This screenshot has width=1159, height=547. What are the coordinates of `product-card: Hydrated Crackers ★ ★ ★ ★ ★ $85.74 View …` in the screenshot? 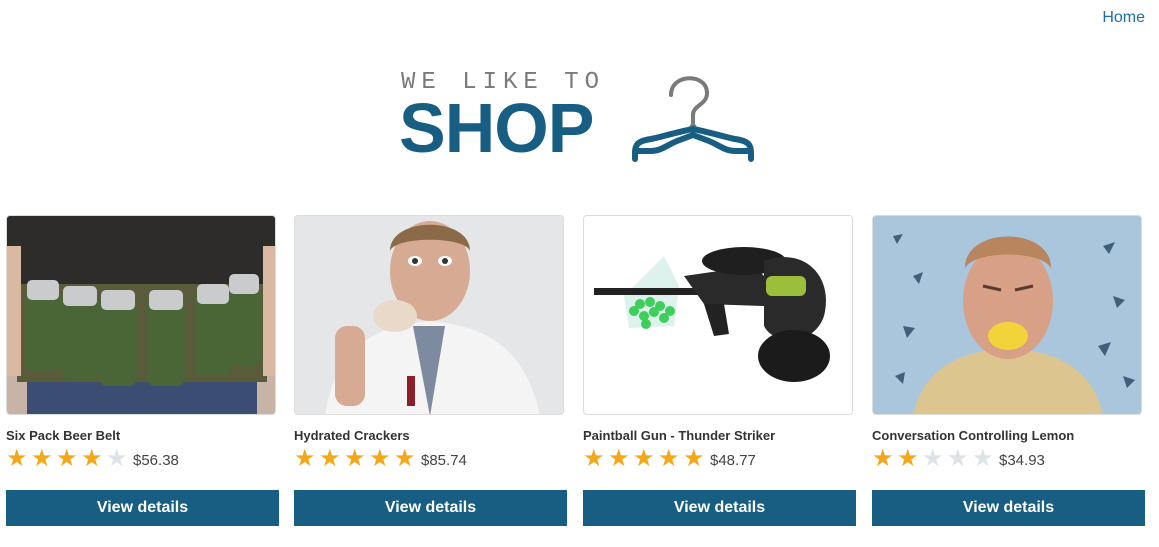 It's located at (430, 370).